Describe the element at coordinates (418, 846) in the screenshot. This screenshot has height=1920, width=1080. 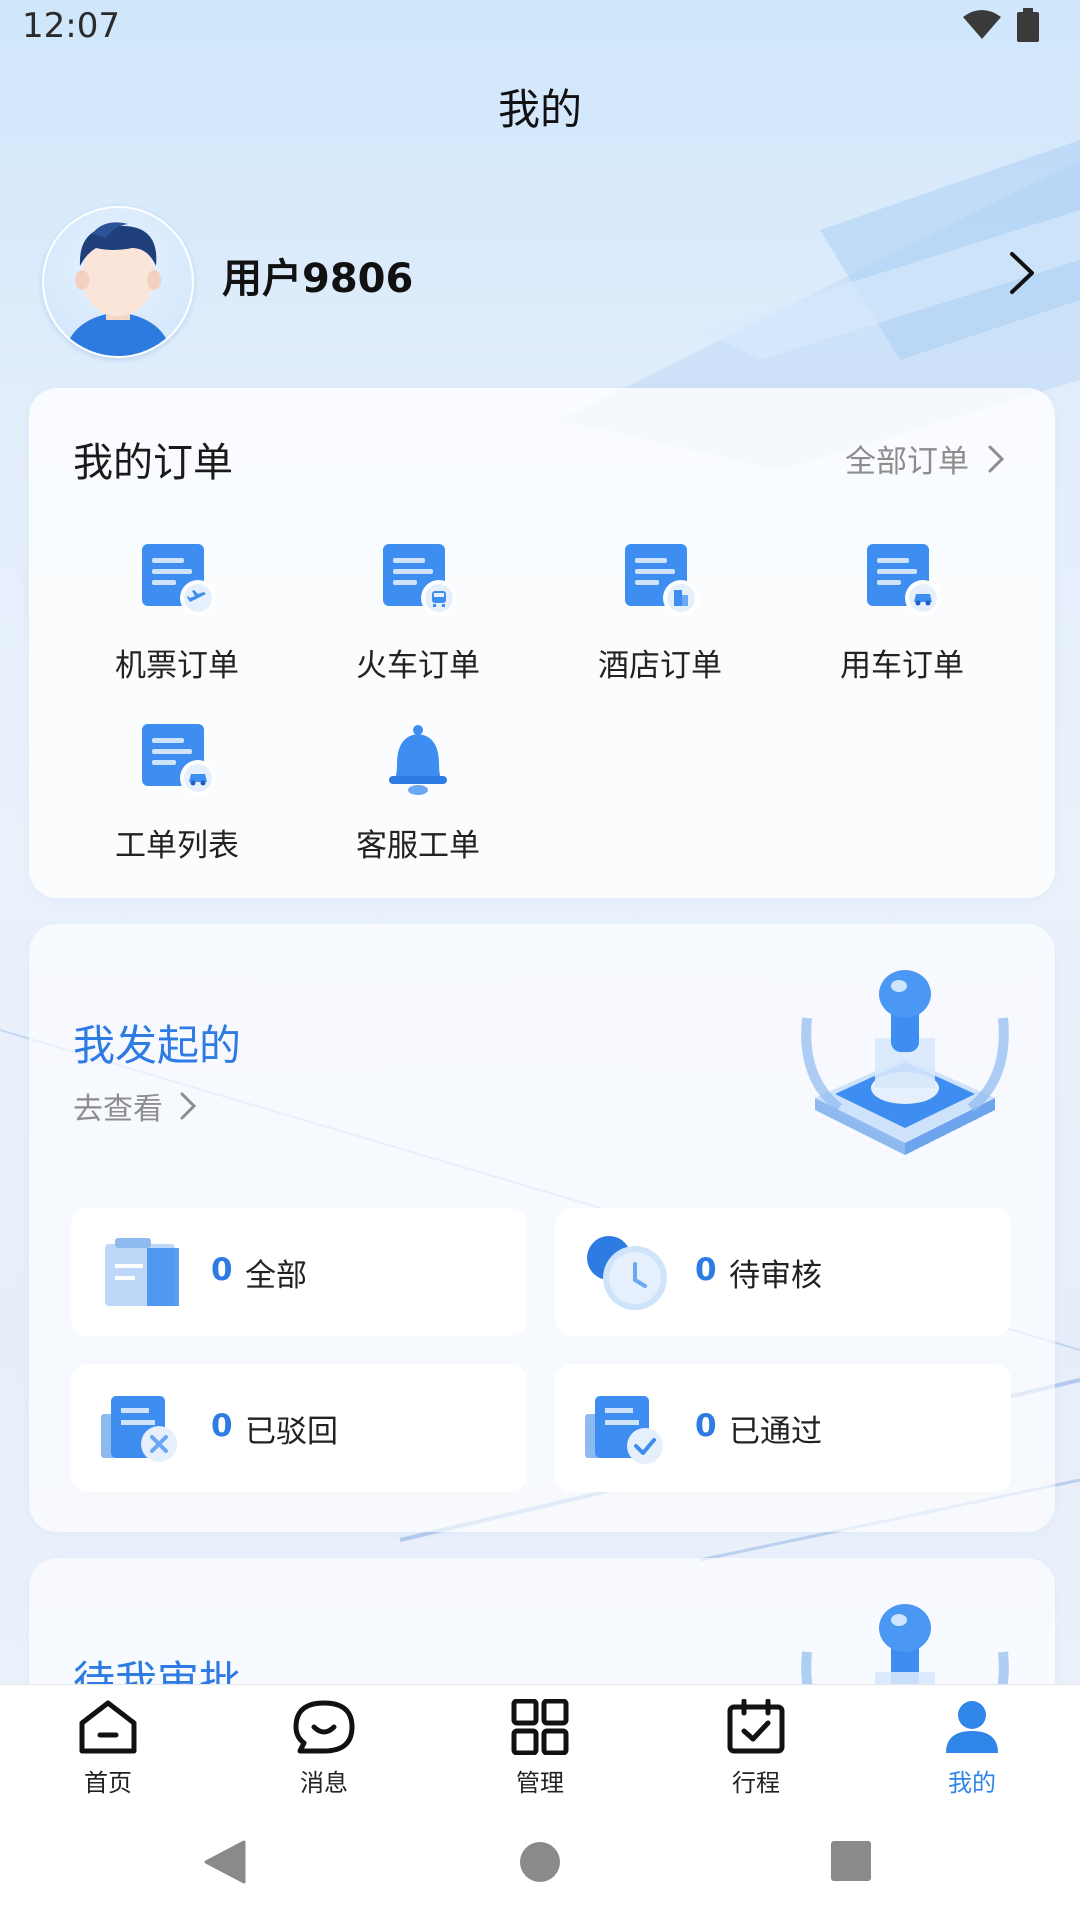
I see `order-label: 客服工单` at that location.